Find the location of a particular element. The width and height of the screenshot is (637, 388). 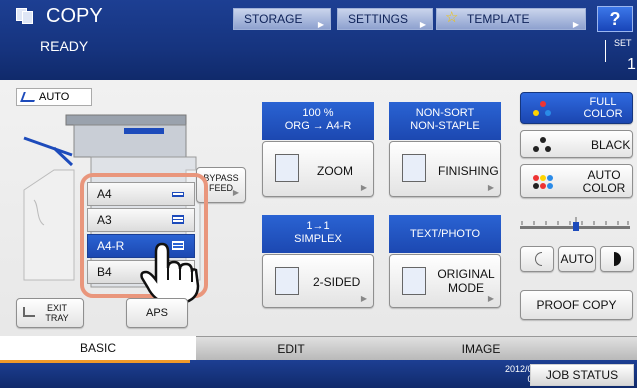

auto-paper-badge: AUTO is located at coordinates (54, 97).